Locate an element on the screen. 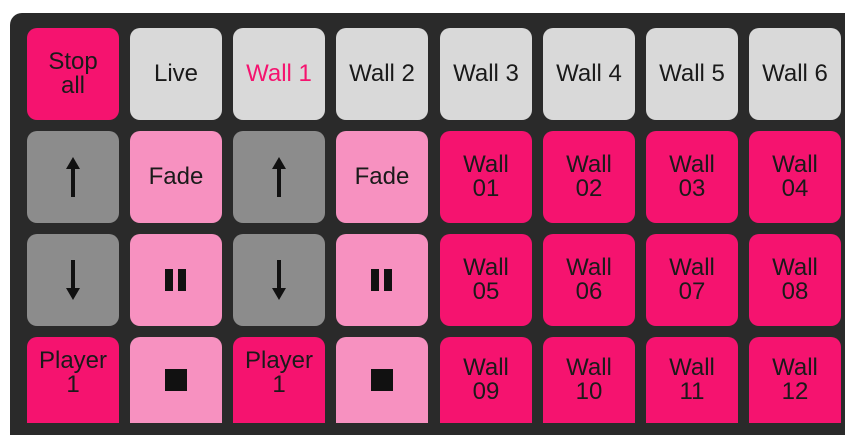  wall-11-label-line1: Wall is located at coordinates (692, 367).